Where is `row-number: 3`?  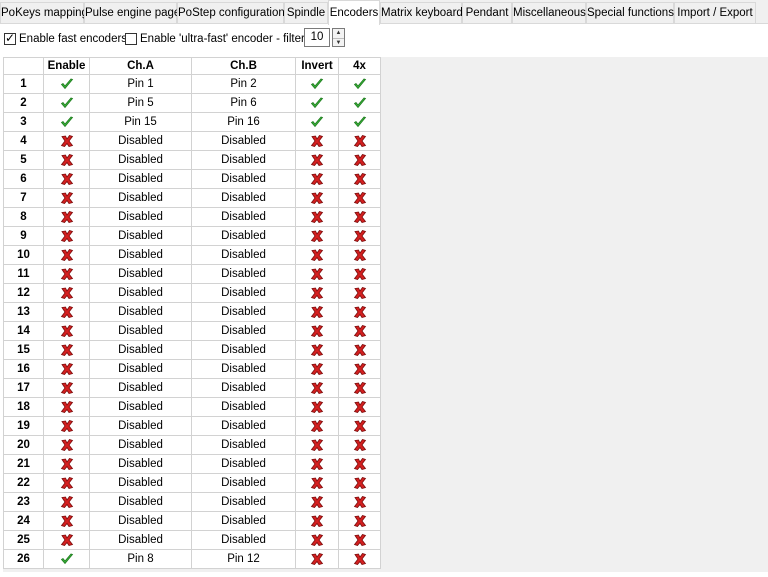 row-number: 3 is located at coordinates (23, 122).